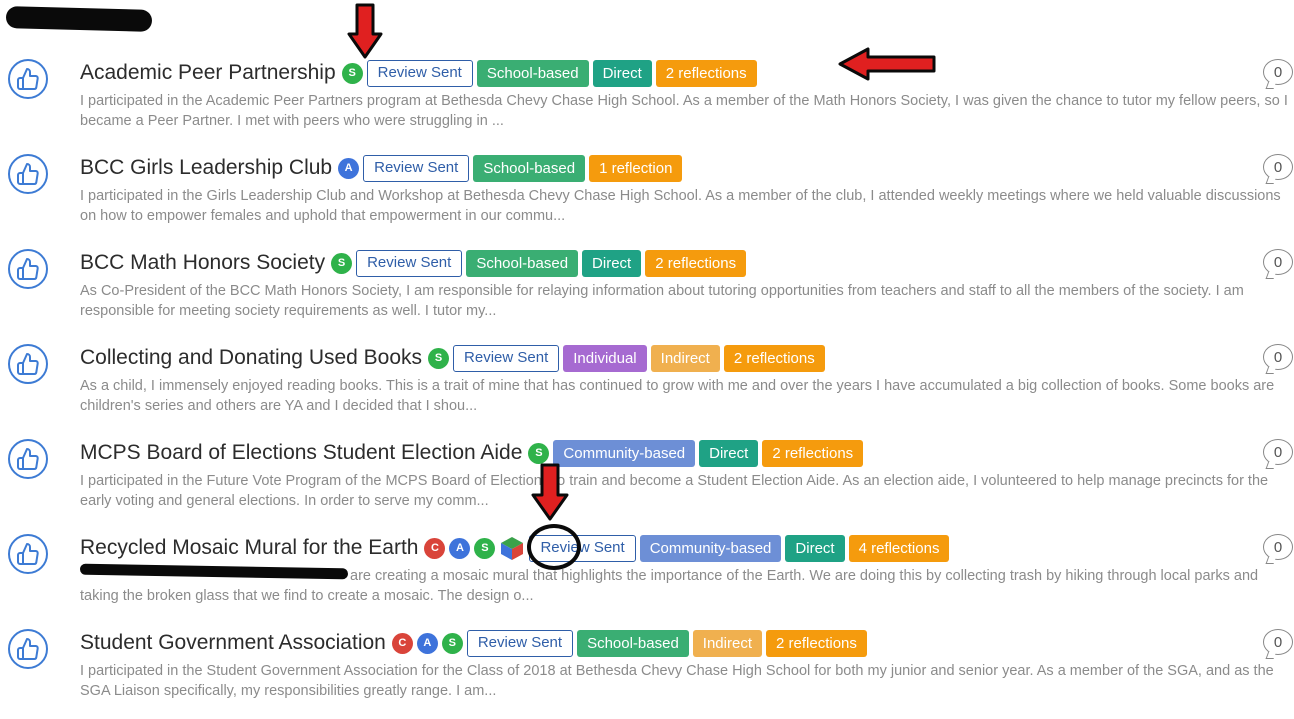  Describe the element at coordinates (202, 263) in the screenshot. I see `activity-title: BCC Math Honors Society` at that location.